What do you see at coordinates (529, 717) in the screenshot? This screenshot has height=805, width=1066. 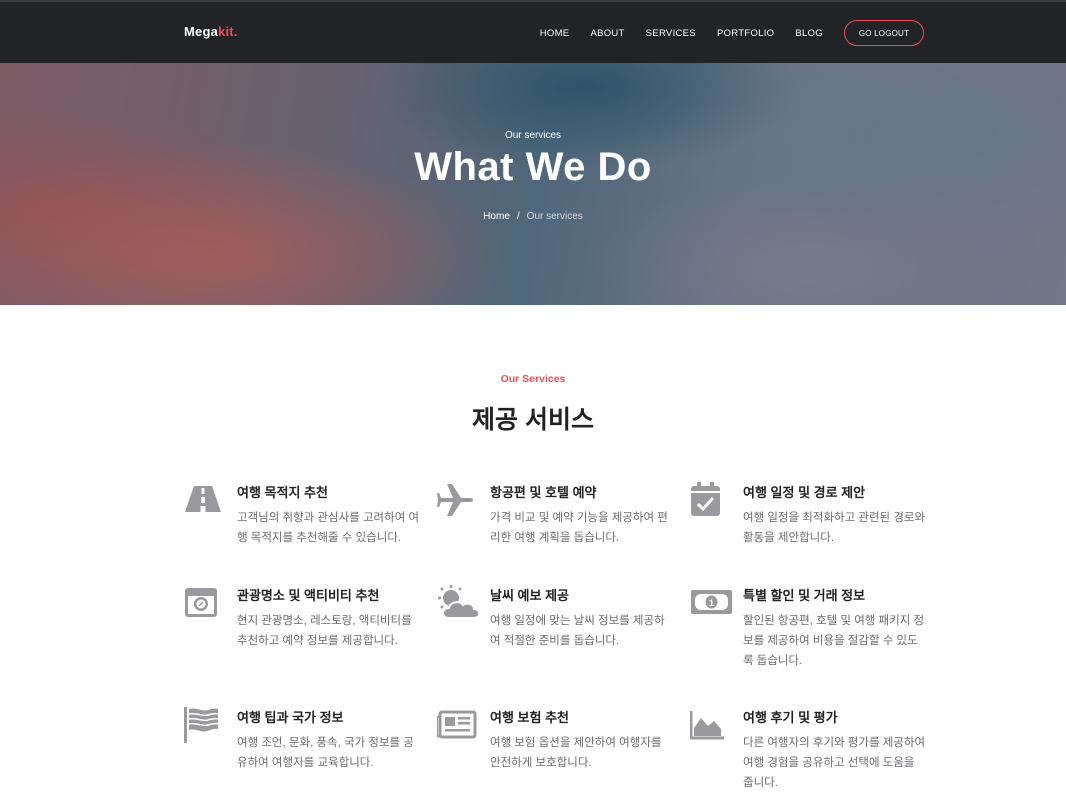 I see `service-title: 여행 보험 추천` at bounding box center [529, 717].